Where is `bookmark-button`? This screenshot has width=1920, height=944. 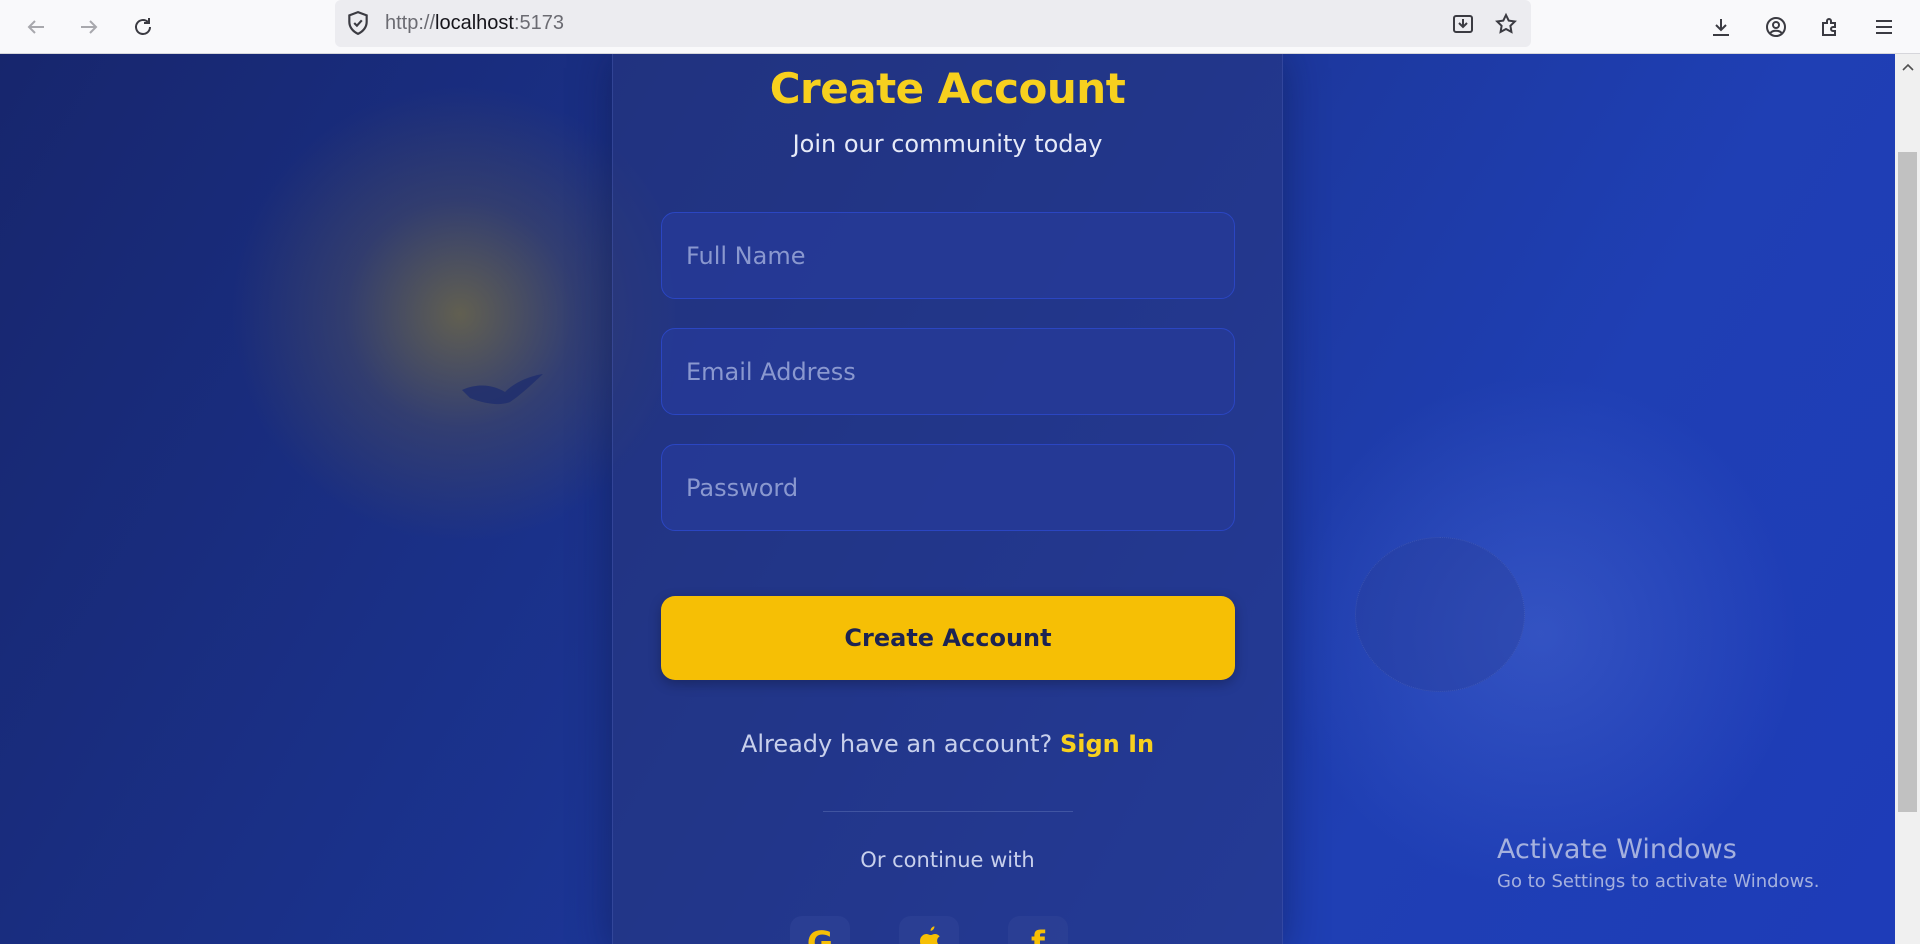 bookmark-button is located at coordinates (1506, 24).